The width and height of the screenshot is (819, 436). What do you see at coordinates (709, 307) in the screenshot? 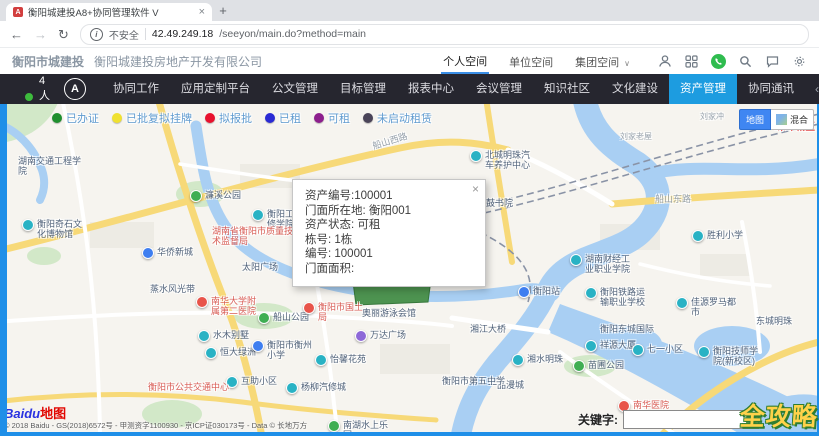
I see `map-poi-label: 佳源罗马都市` at bounding box center [709, 307].